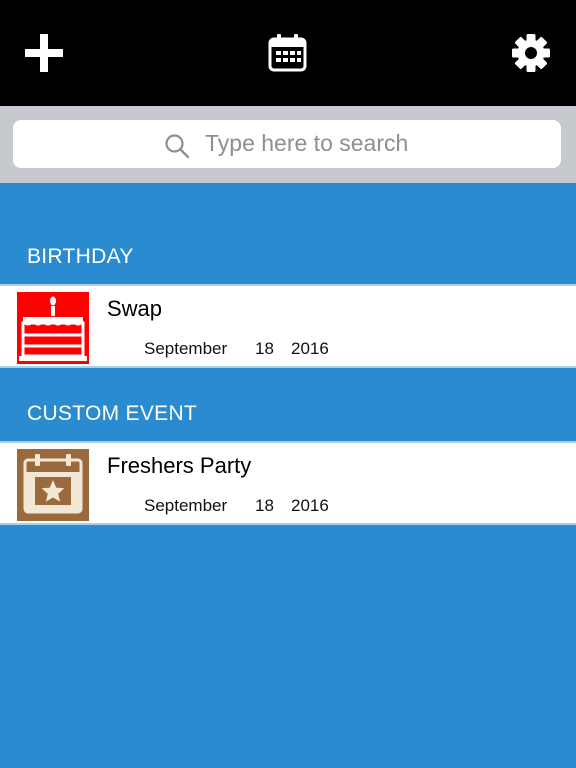 This screenshot has height=768, width=576. I want to click on event-title: Swap, so click(135, 308).